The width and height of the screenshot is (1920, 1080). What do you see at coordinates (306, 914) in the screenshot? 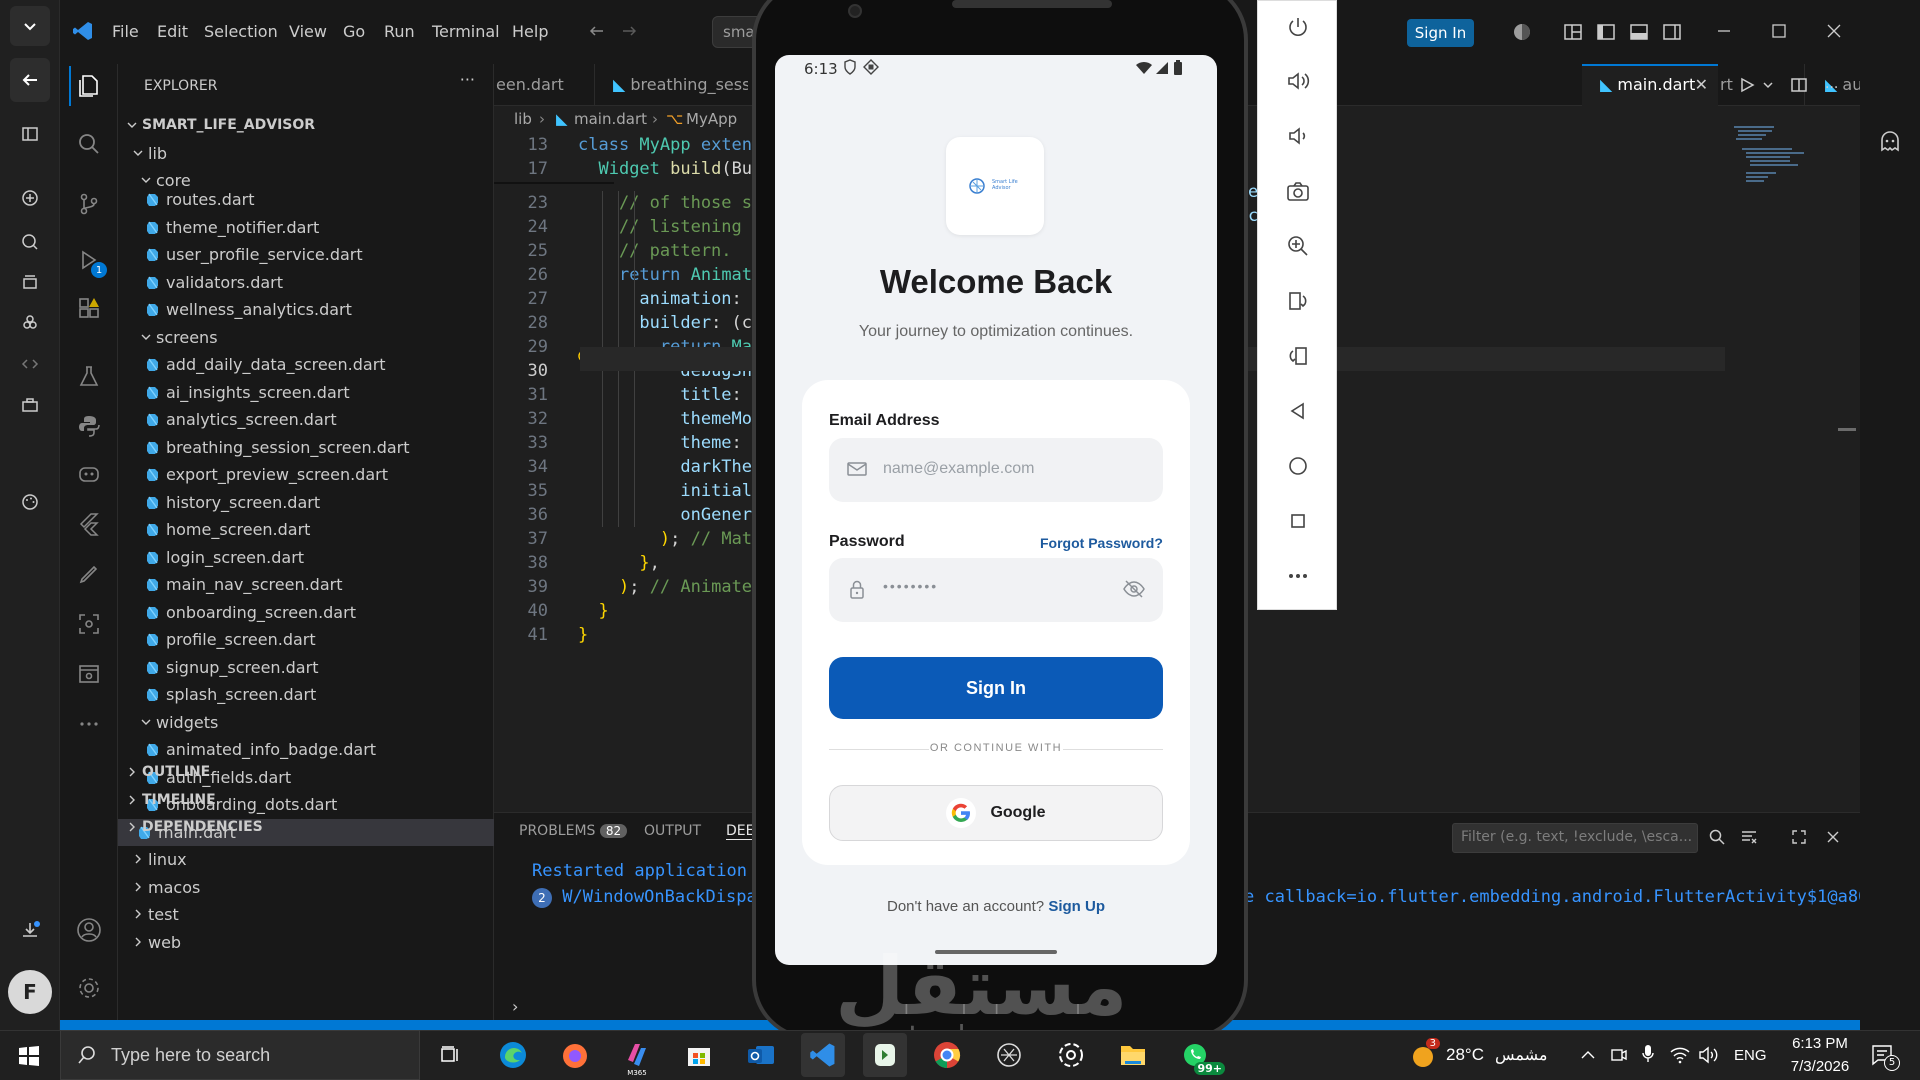
I see `tree-folder-item: test` at bounding box center [306, 914].